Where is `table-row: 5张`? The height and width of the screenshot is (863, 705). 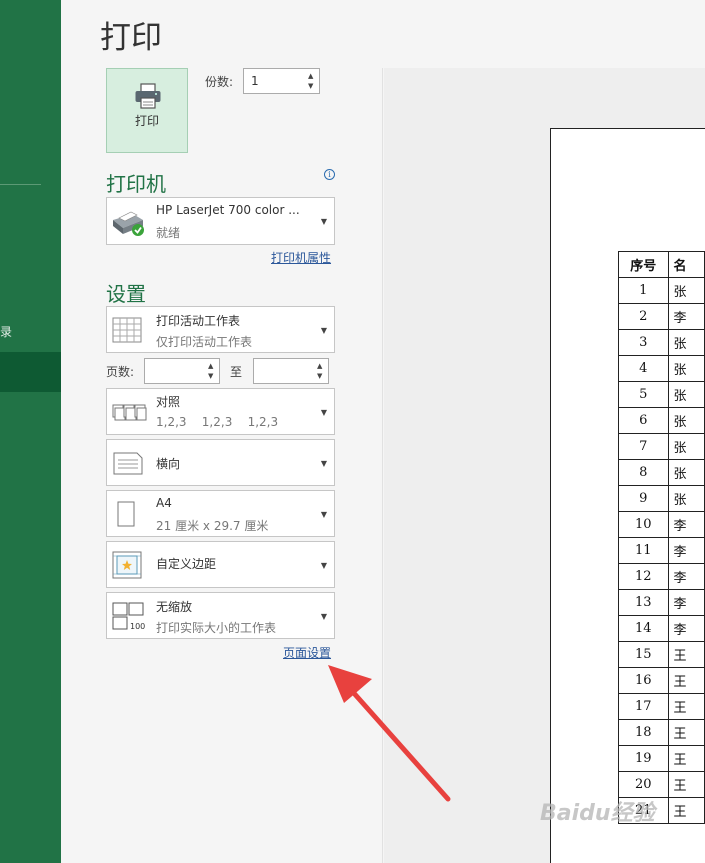
table-row: 5张 is located at coordinates (661, 394).